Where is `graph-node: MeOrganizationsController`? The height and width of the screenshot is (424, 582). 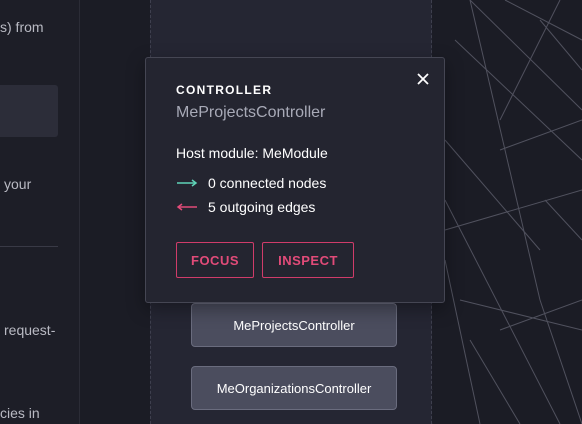 graph-node: MeOrganizationsController is located at coordinates (294, 388).